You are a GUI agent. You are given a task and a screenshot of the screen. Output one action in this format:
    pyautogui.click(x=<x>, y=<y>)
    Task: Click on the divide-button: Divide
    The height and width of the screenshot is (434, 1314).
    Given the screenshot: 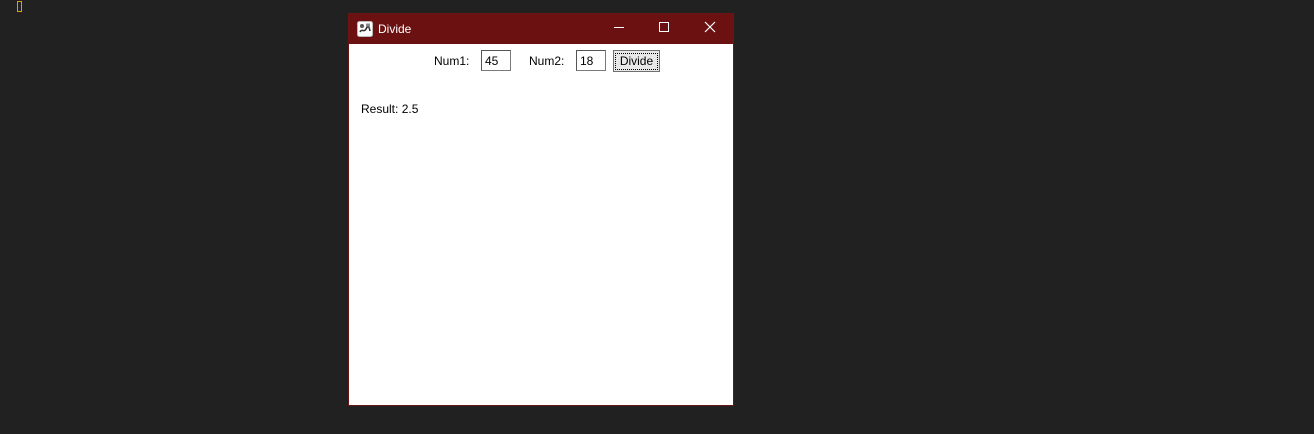 What is the action you would take?
    pyautogui.click(x=636, y=61)
    